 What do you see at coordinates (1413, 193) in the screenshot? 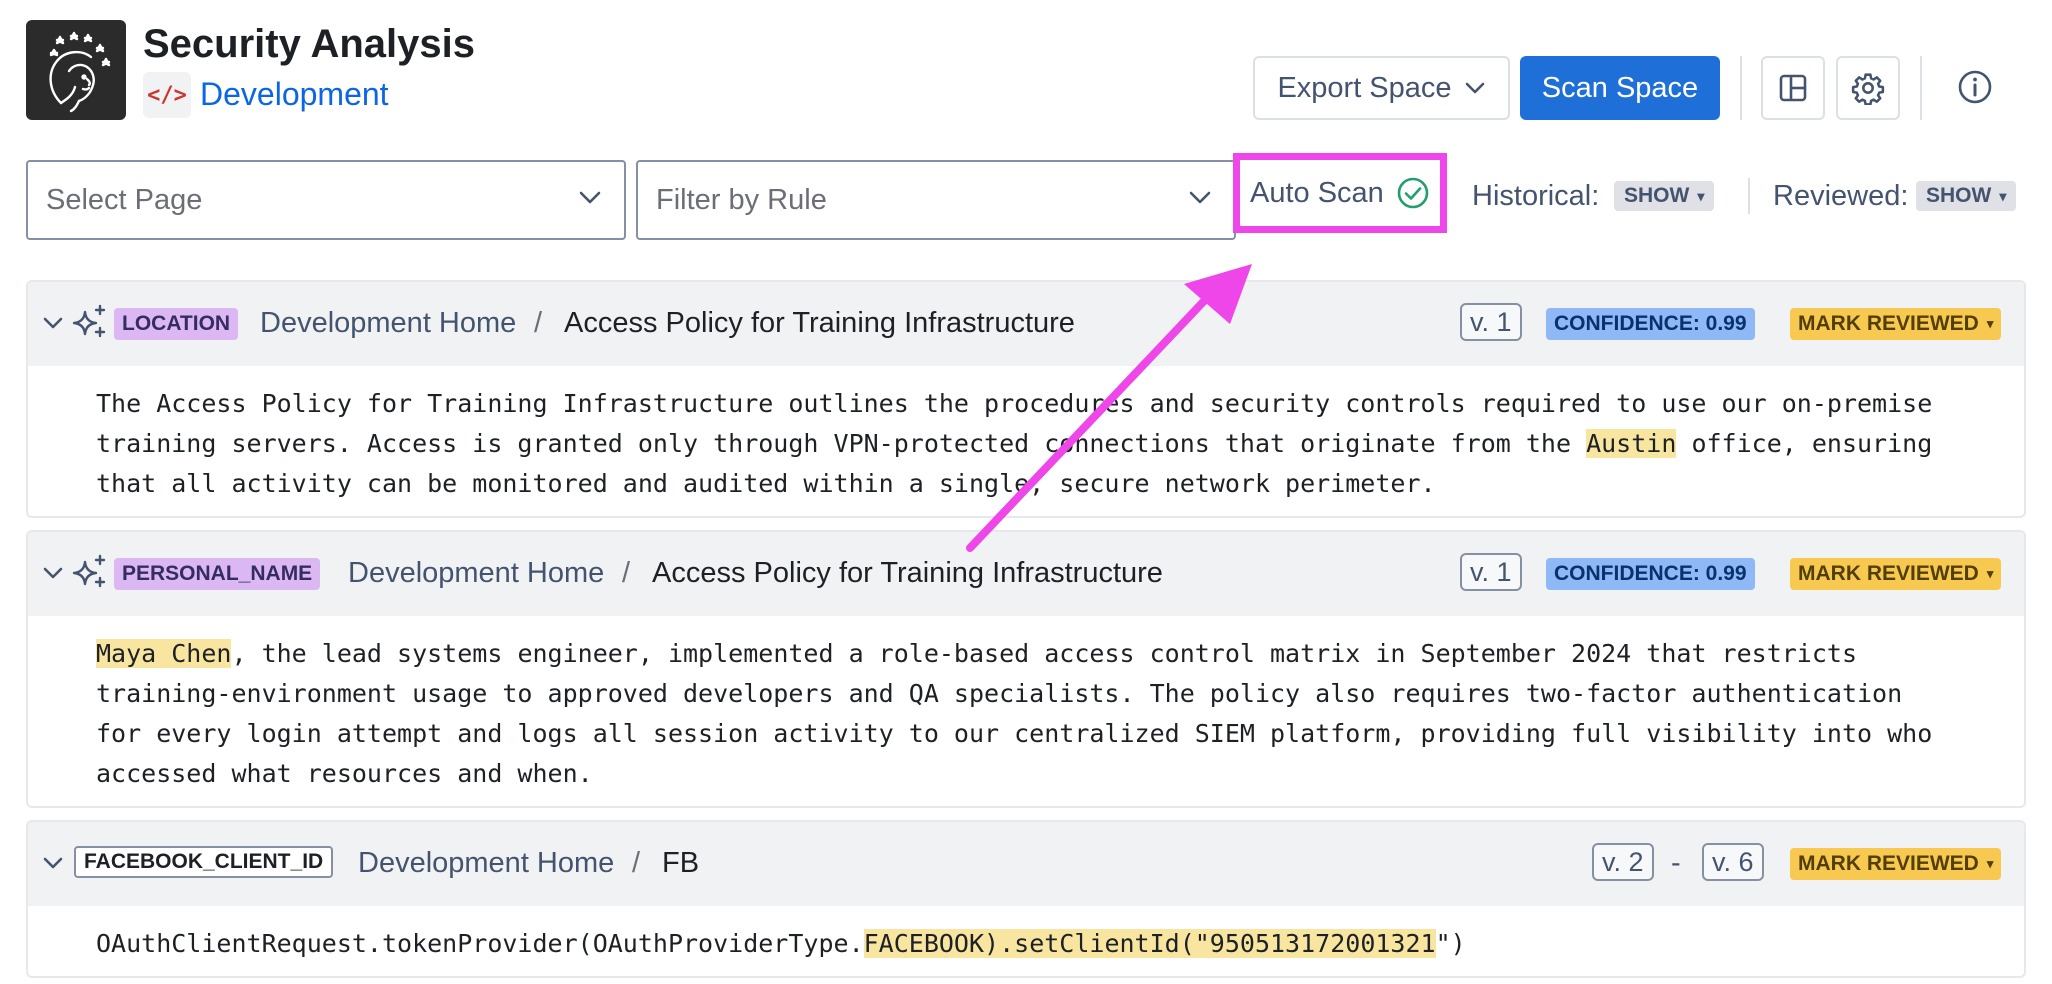
I see `check-circle-icon` at bounding box center [1413, 193].